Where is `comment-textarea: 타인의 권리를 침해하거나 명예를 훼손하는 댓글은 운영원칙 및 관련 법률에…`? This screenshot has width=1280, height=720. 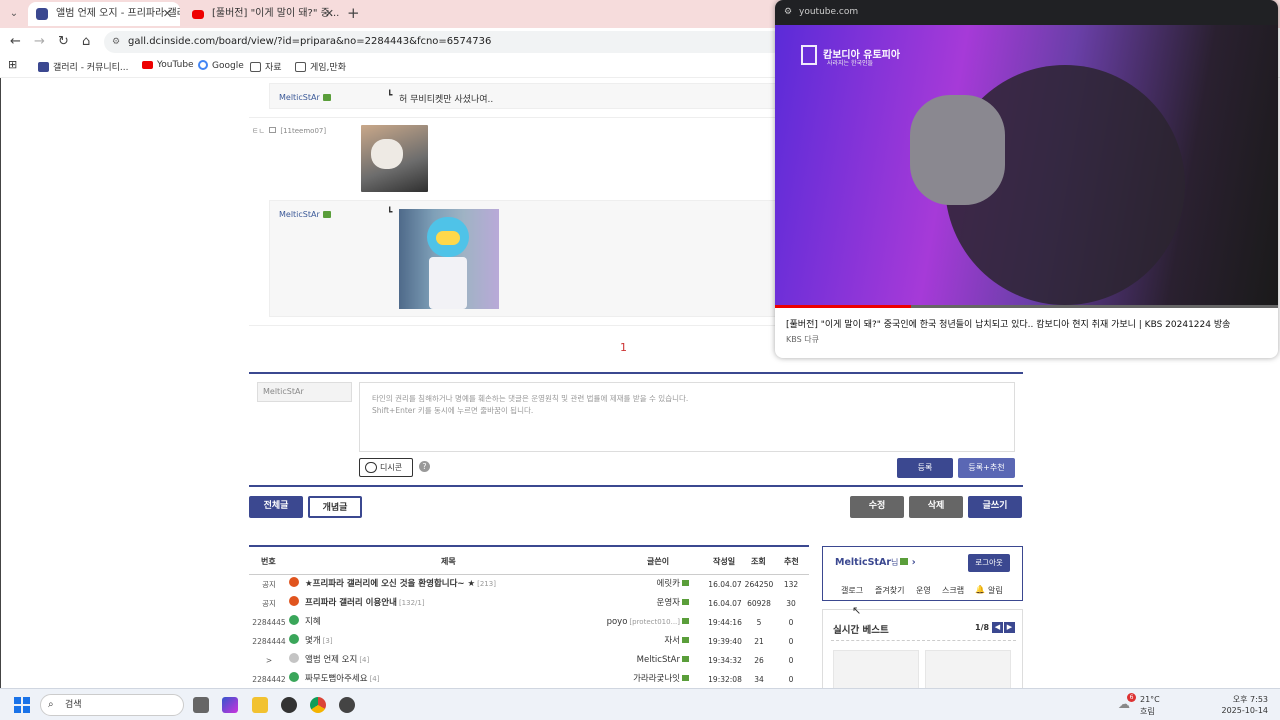 comment-textarea: 타인의 권리를 침해하거나 명예를 훼손하는 댓글은 운영원칙 및 관련 법률에… is located at coordinates (687, 417).